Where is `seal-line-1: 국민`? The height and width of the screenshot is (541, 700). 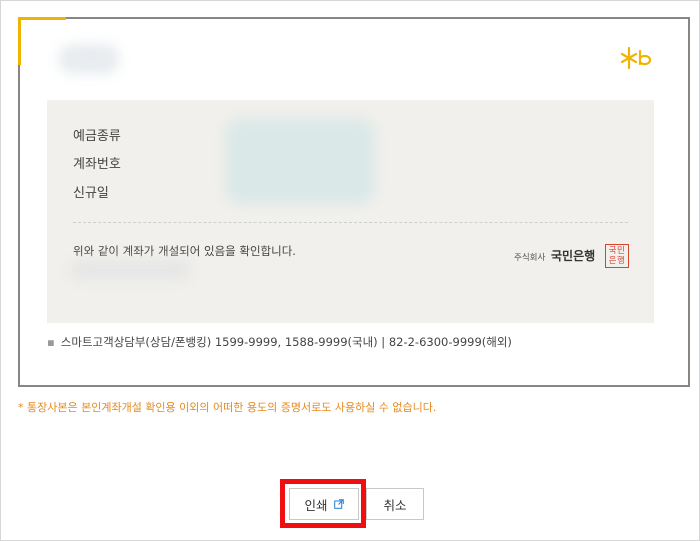
seal-line-1: 국민 is located at coordinates (617, 251).